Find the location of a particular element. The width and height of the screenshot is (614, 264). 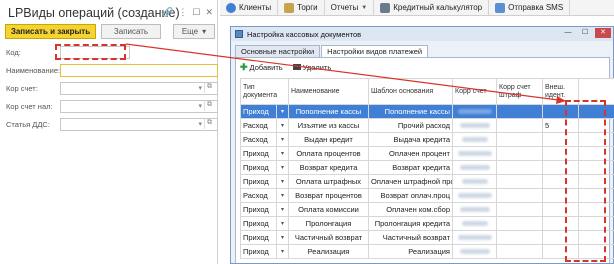

cell-name: Изъятие из кассы is located at coordinates (328, 125).